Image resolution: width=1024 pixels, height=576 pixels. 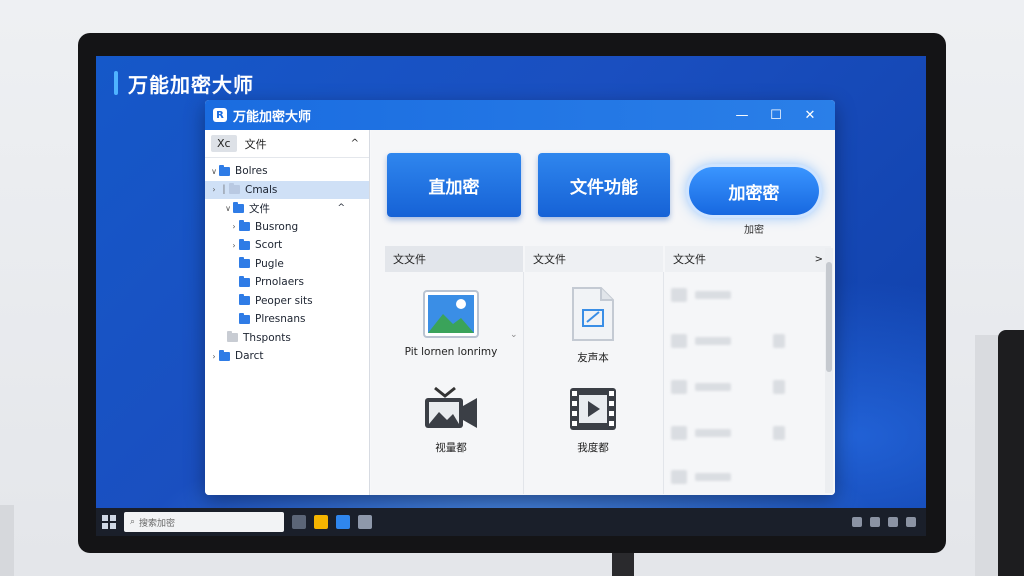 I want to click on file-grid-header: 文文件 文文件 文文件 >, so click(x=608, y=259).